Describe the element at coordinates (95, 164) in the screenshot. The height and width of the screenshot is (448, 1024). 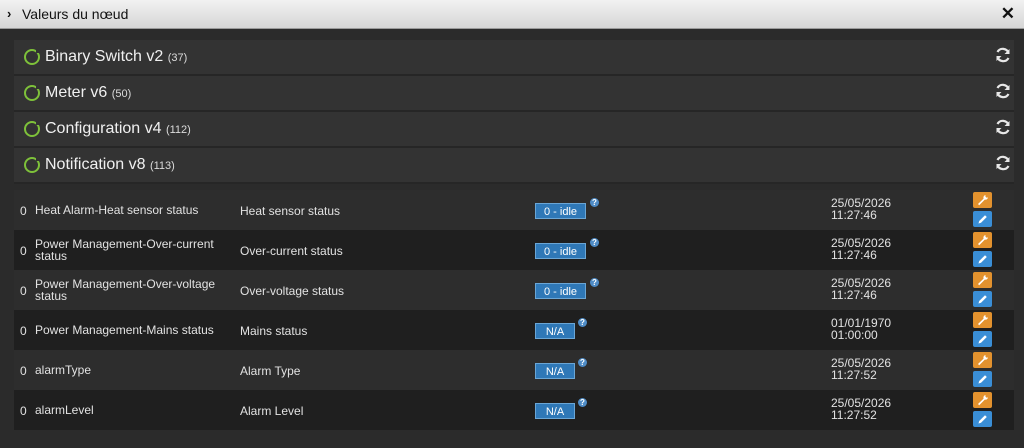
I see `panel-name: Notification v8` at that location.